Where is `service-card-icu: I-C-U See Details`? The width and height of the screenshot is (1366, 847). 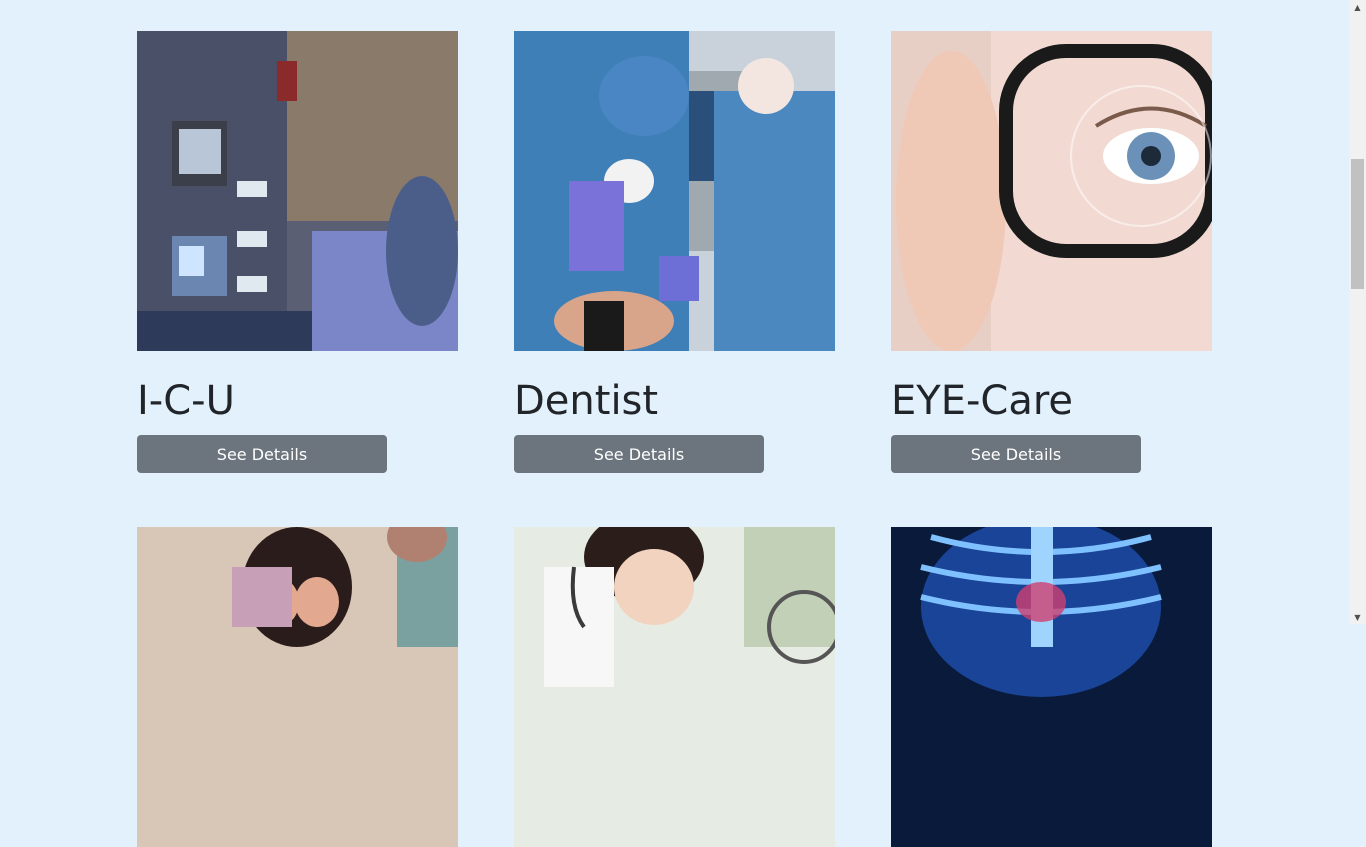
service-card-icu: I-C-U See Details is located at coordinates (297, 252).